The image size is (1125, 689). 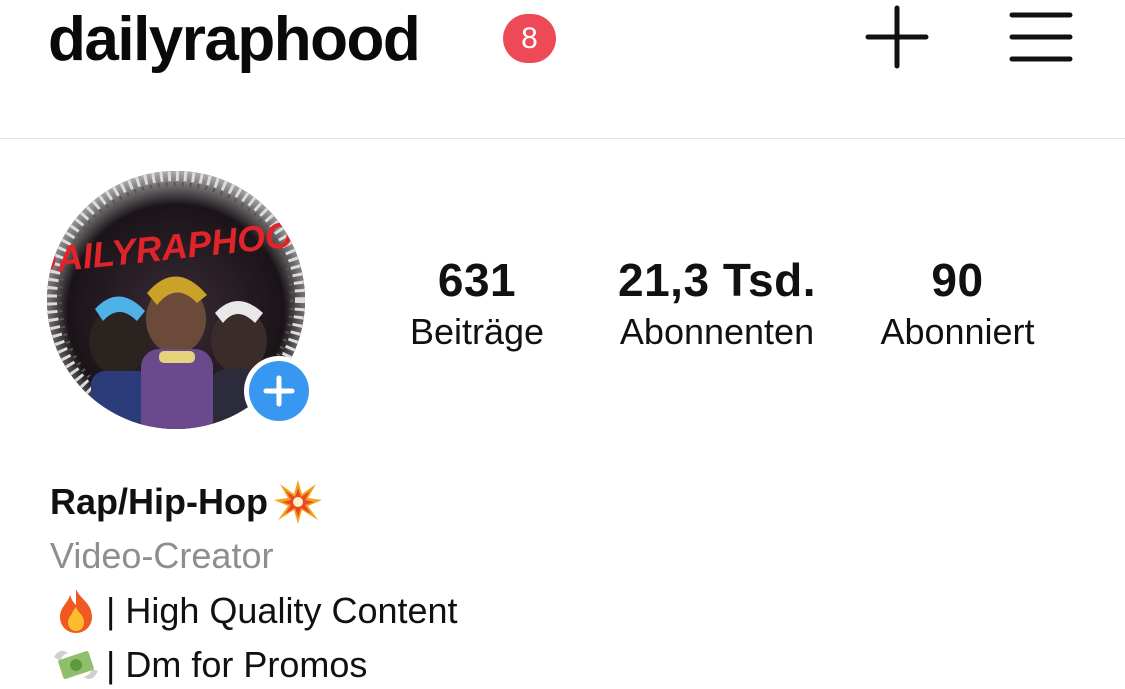 What do you see at coordinates (477, 331) in the screenshot?
I see `posts-label: Beiträge` at bounding box center [477, 331].